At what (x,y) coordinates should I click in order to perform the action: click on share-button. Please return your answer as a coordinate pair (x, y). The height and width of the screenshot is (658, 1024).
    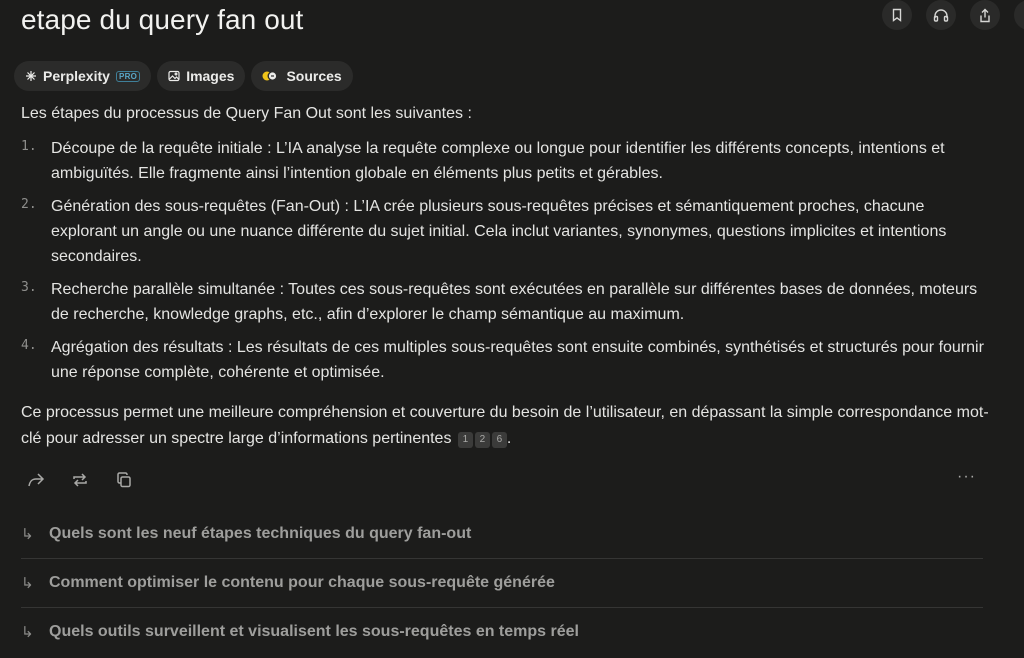
    Looking at the image, I should click on (985, 15).